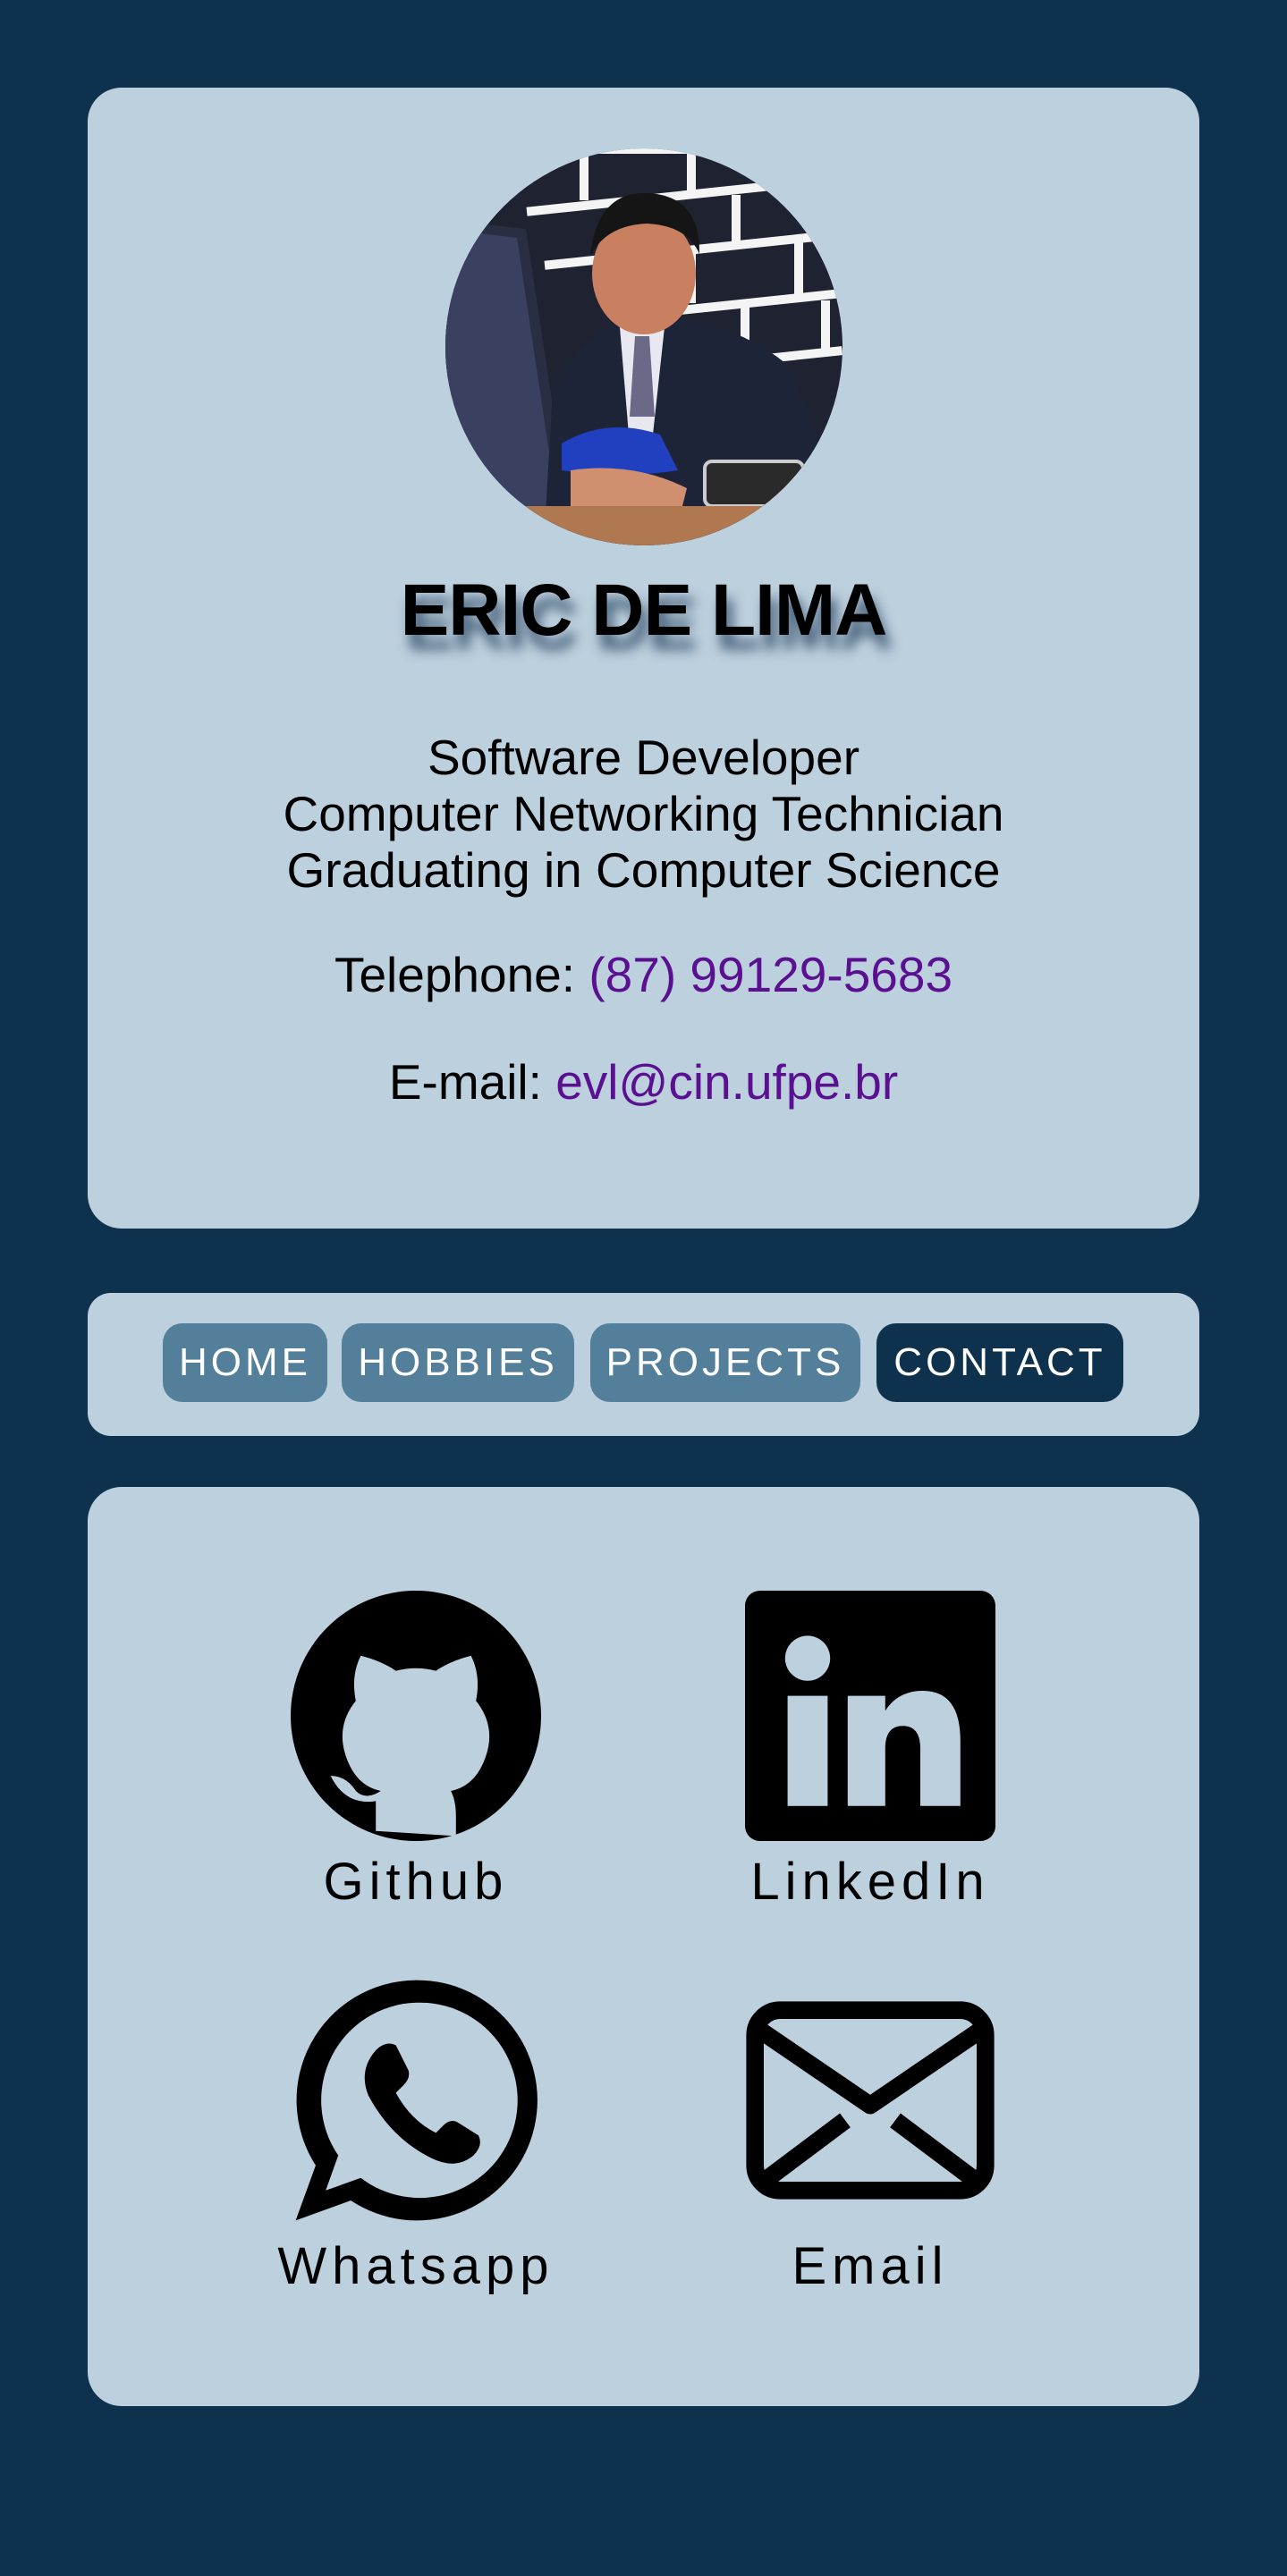 This screenshot has height=2576, width=1287. Describe the element at coordinates (416, 1882) in the screenshot. I see `github-label: Github` at that location.